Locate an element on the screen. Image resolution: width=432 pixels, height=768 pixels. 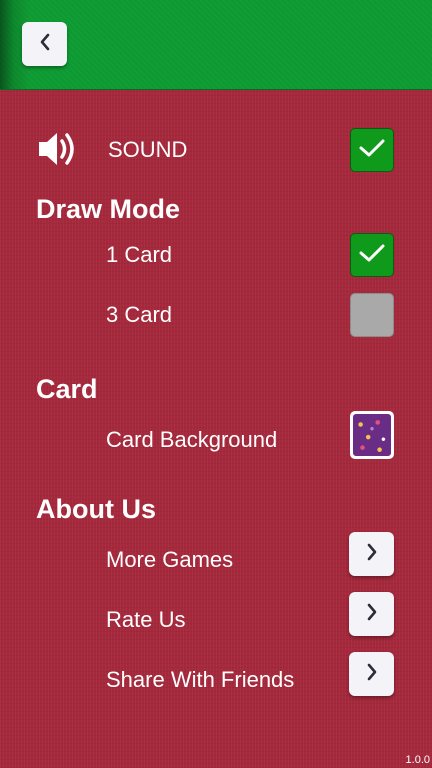
share-with-friends-label: Share With Friends is located at coordinates (200, 679).